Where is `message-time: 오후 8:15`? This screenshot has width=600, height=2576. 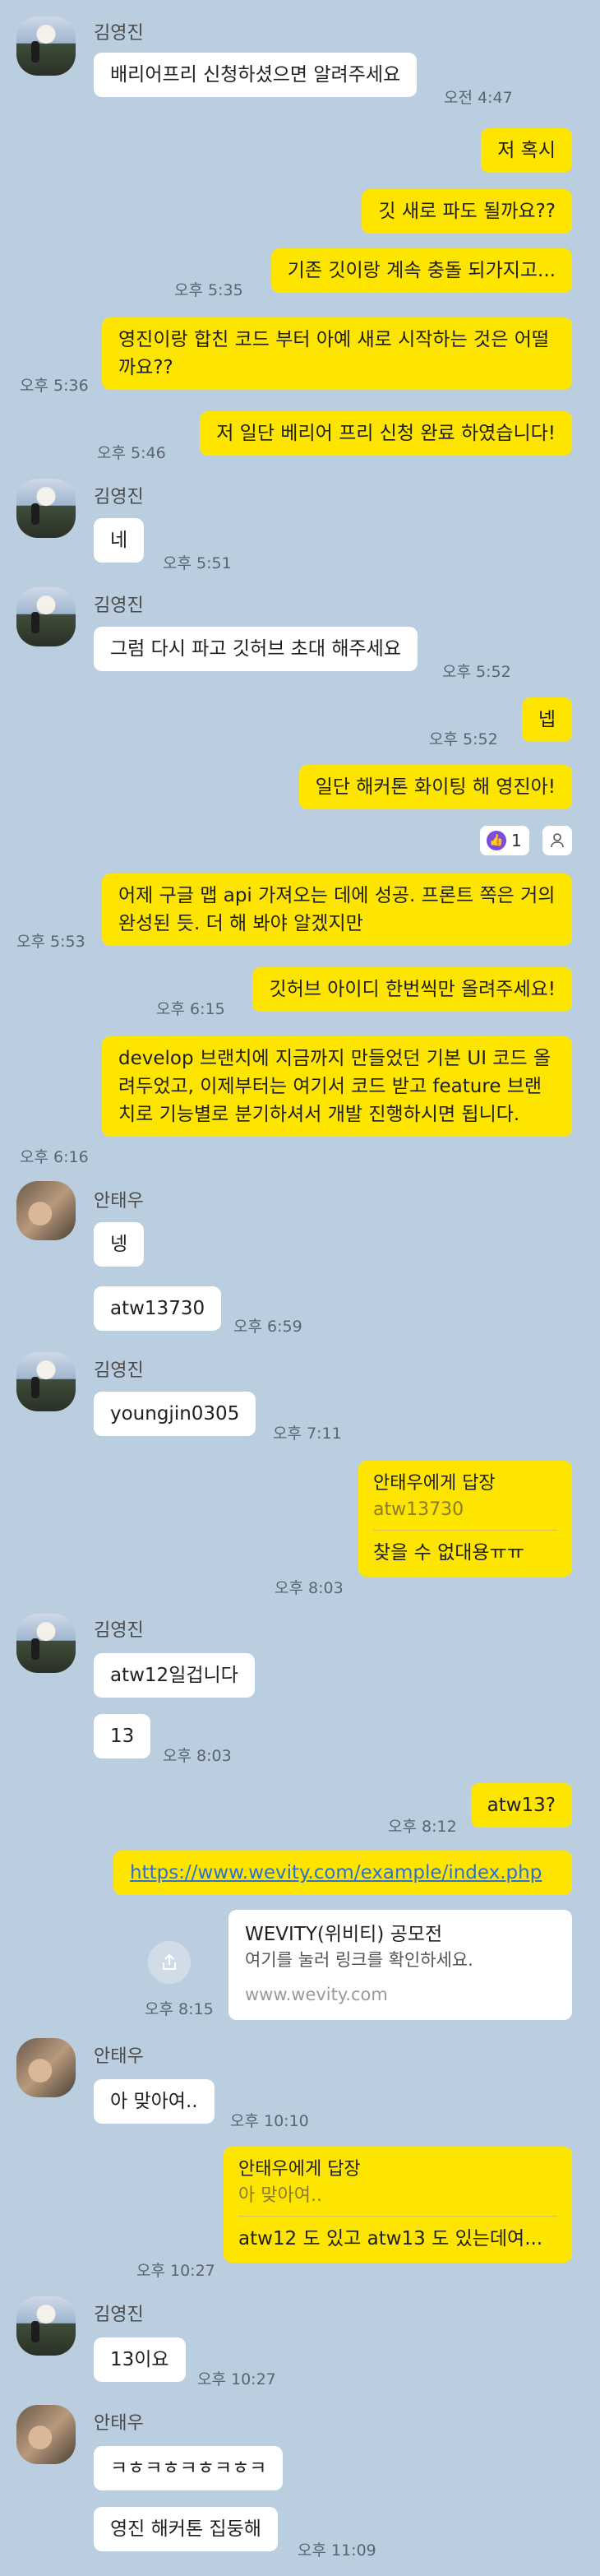 message-time: 오후 8:15 is located at coordinates (179, 2009).